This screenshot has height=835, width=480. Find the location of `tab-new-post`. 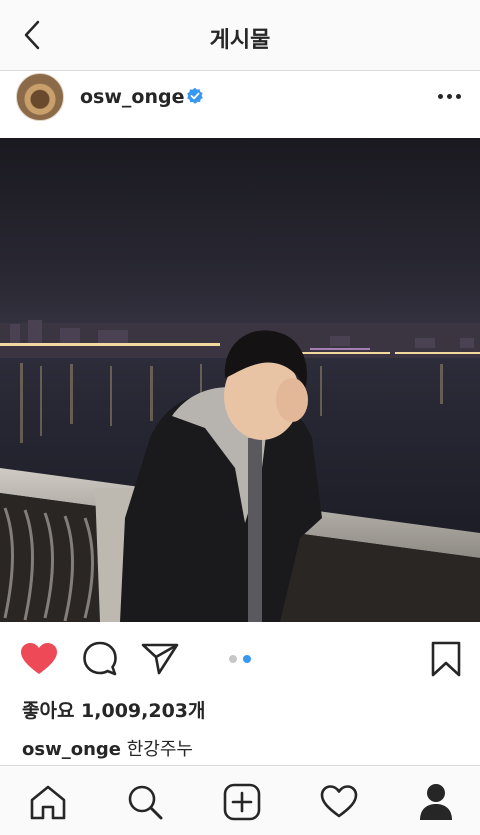

tab-new-post is located at coordinates (242, 802).